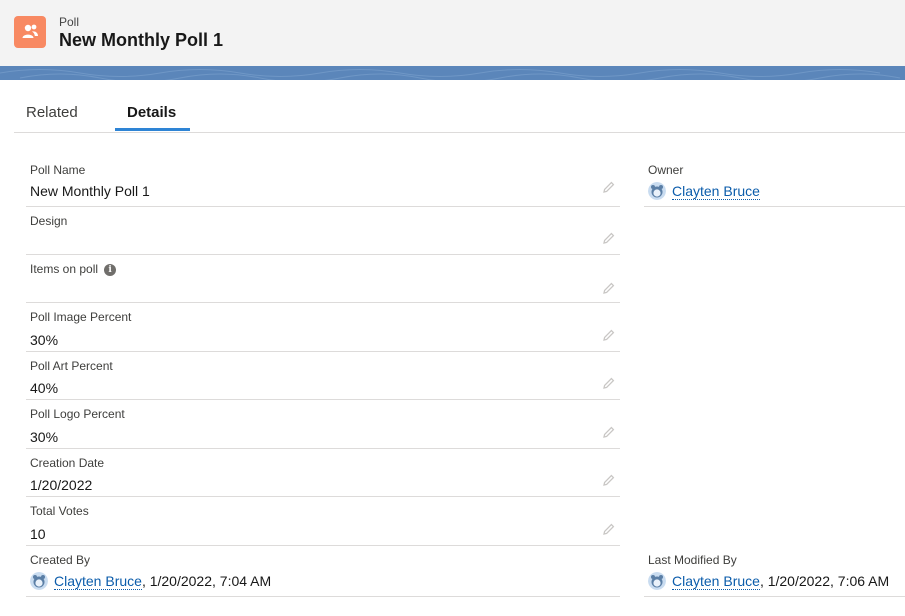  I want to click on field-label: Total Votes, so click(59, 511).